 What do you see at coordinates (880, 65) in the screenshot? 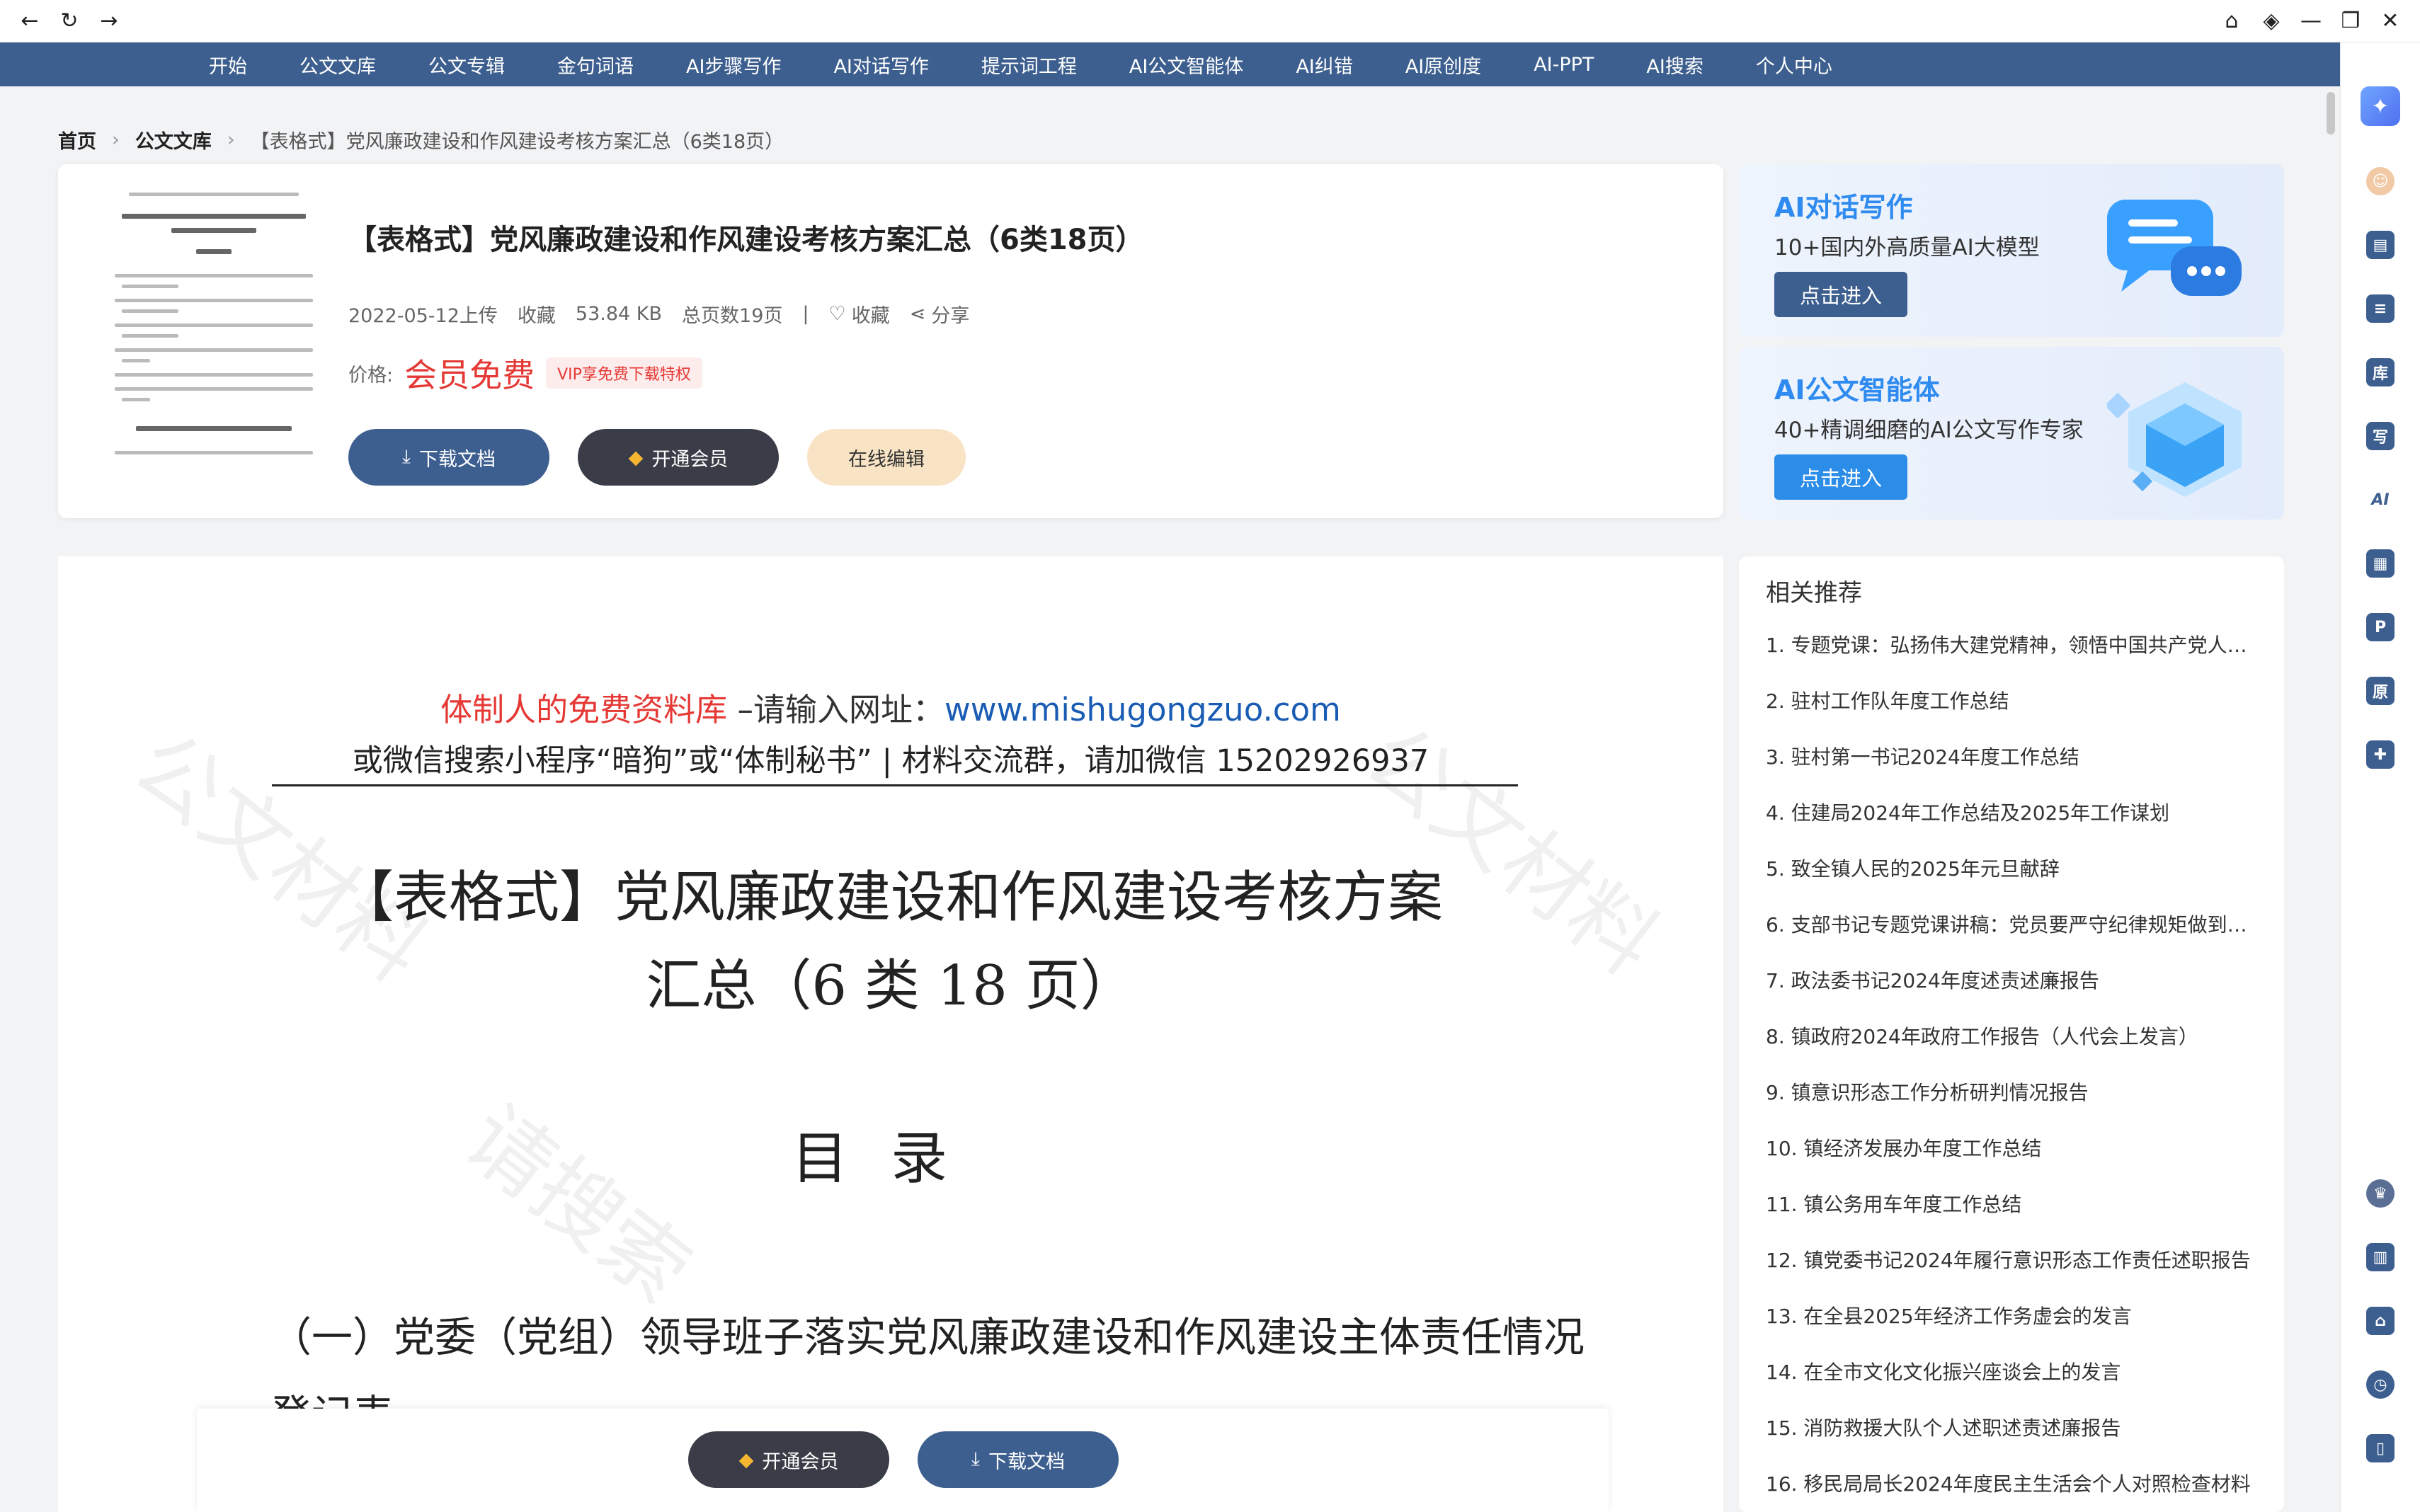
I see `nav-item-ai-chat-writing: AI对话写作` at bounding box center [880, 65].